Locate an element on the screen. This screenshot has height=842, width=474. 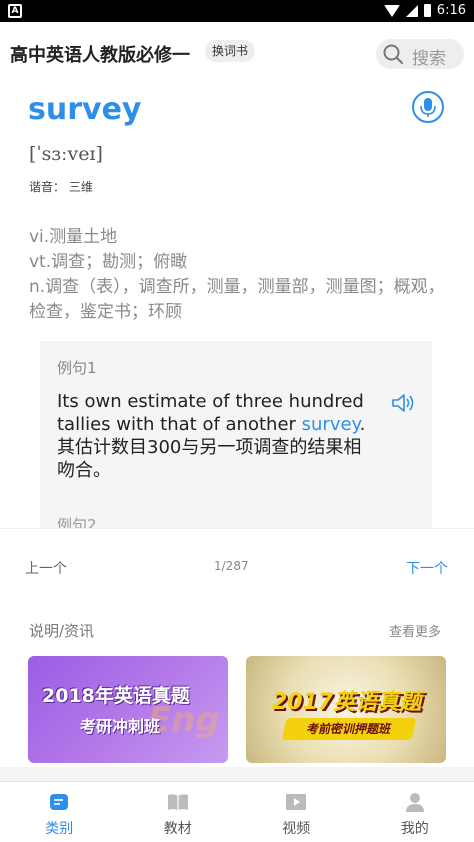
tab-label: 视频 is located at coordinates (296, 829).